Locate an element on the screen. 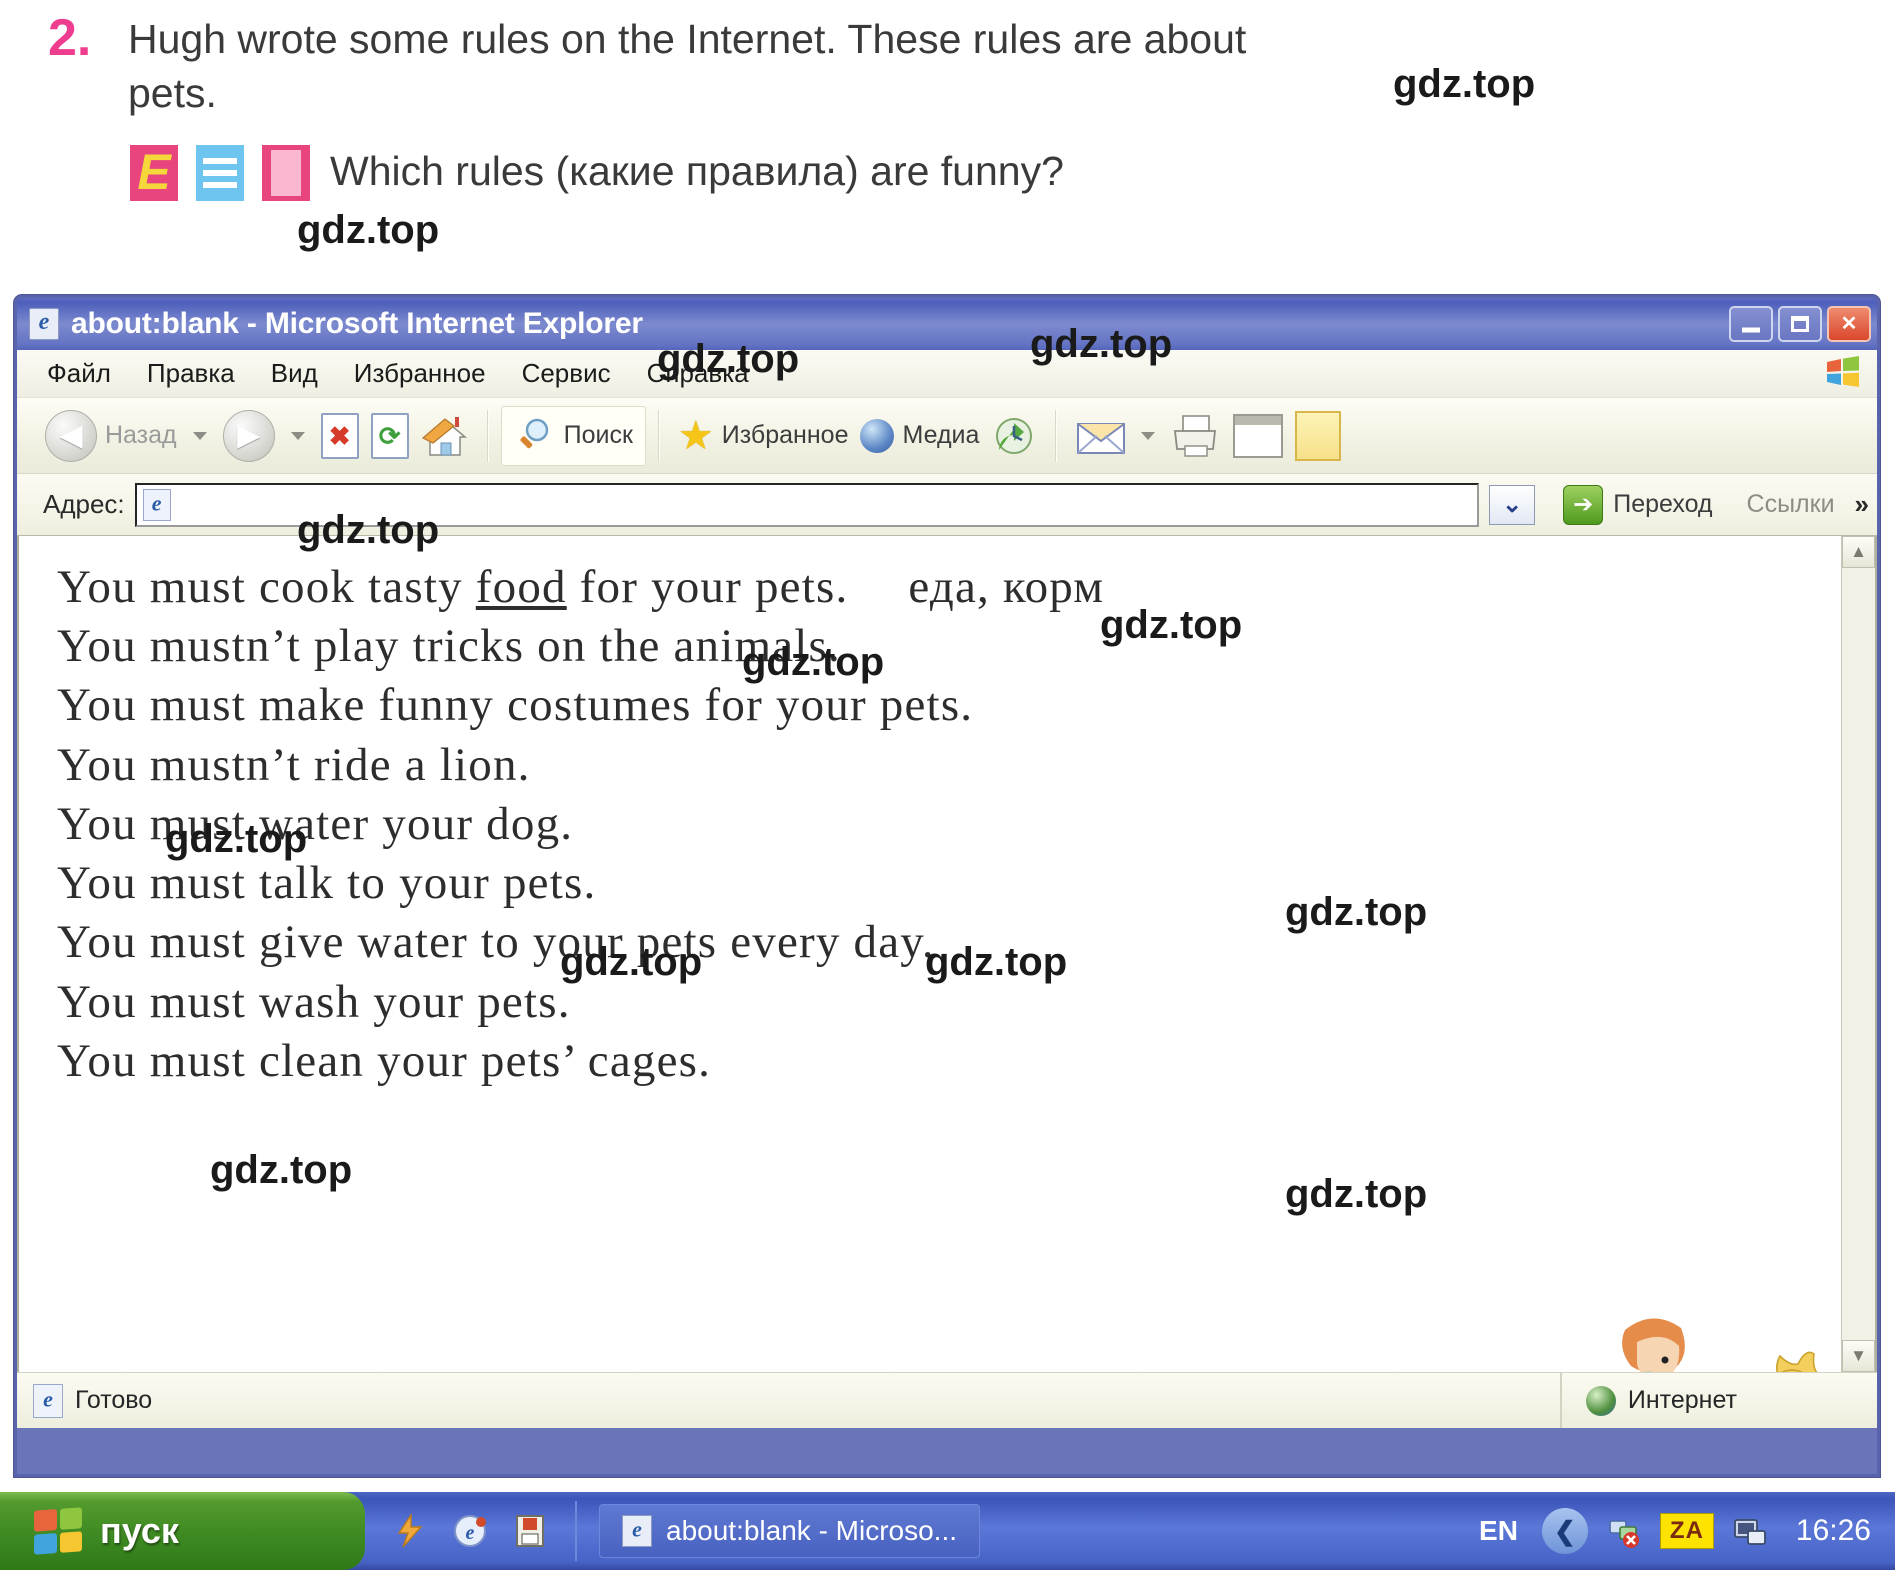 The image size is (1895, 1570). print-button is located at coordinates (1195, 436).